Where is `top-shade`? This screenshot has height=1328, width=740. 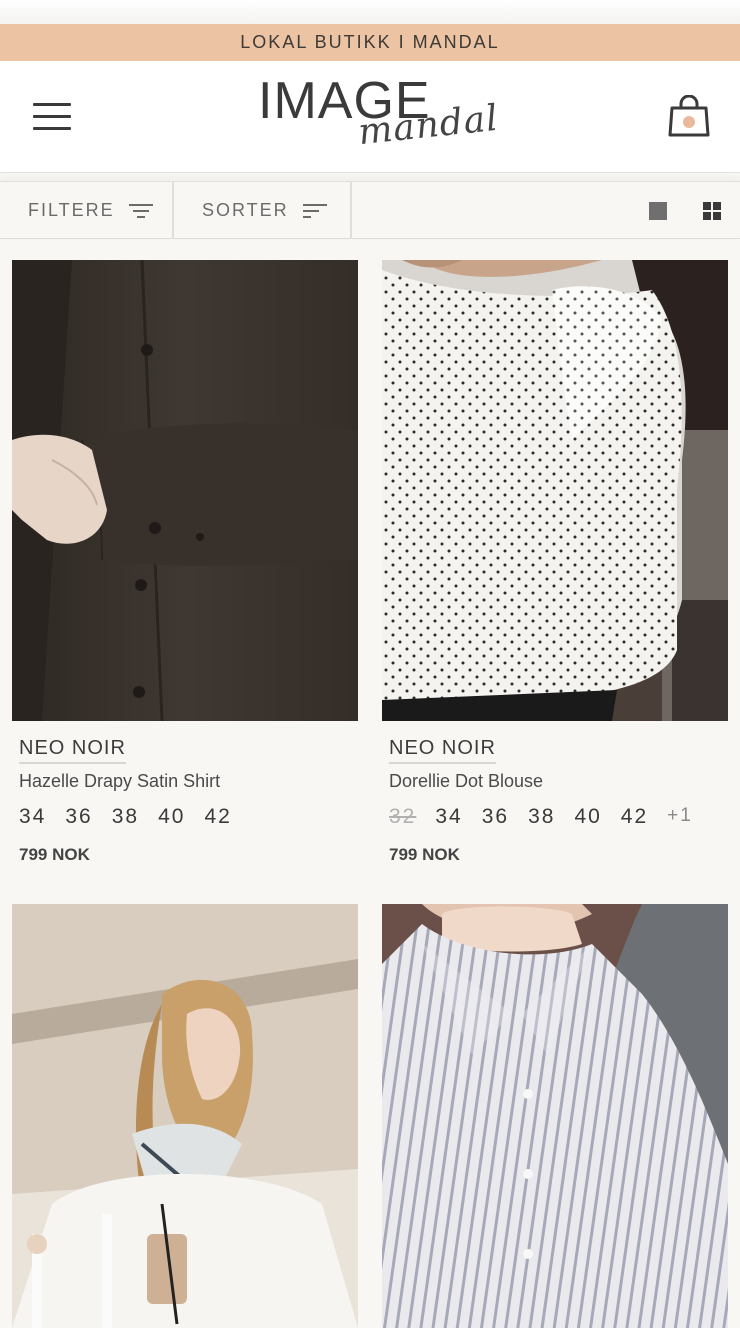 top-shade is located at coordinates (370, 12).